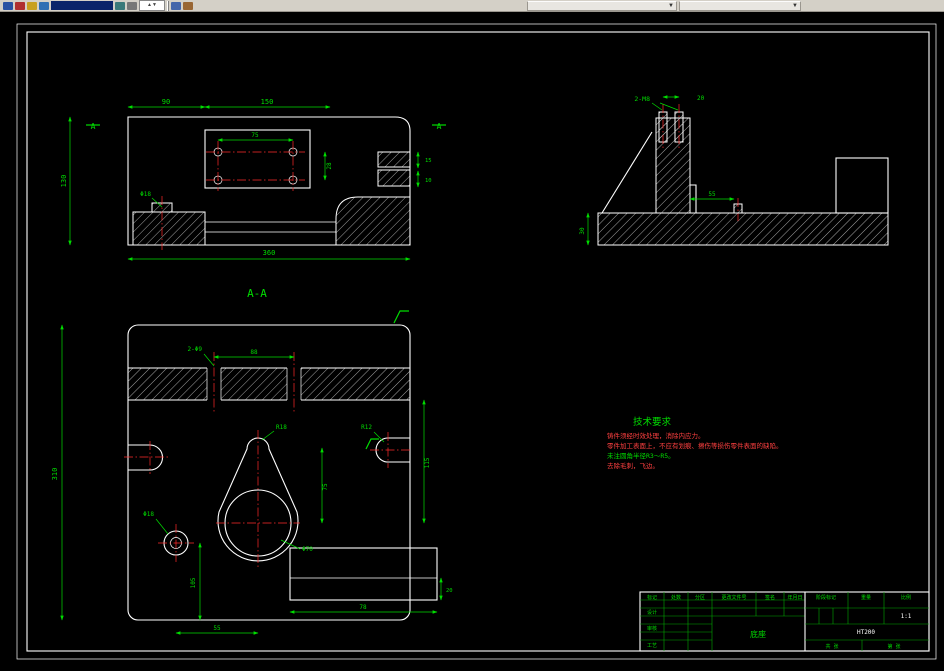  I want to click on right-base, so click(373, 221).